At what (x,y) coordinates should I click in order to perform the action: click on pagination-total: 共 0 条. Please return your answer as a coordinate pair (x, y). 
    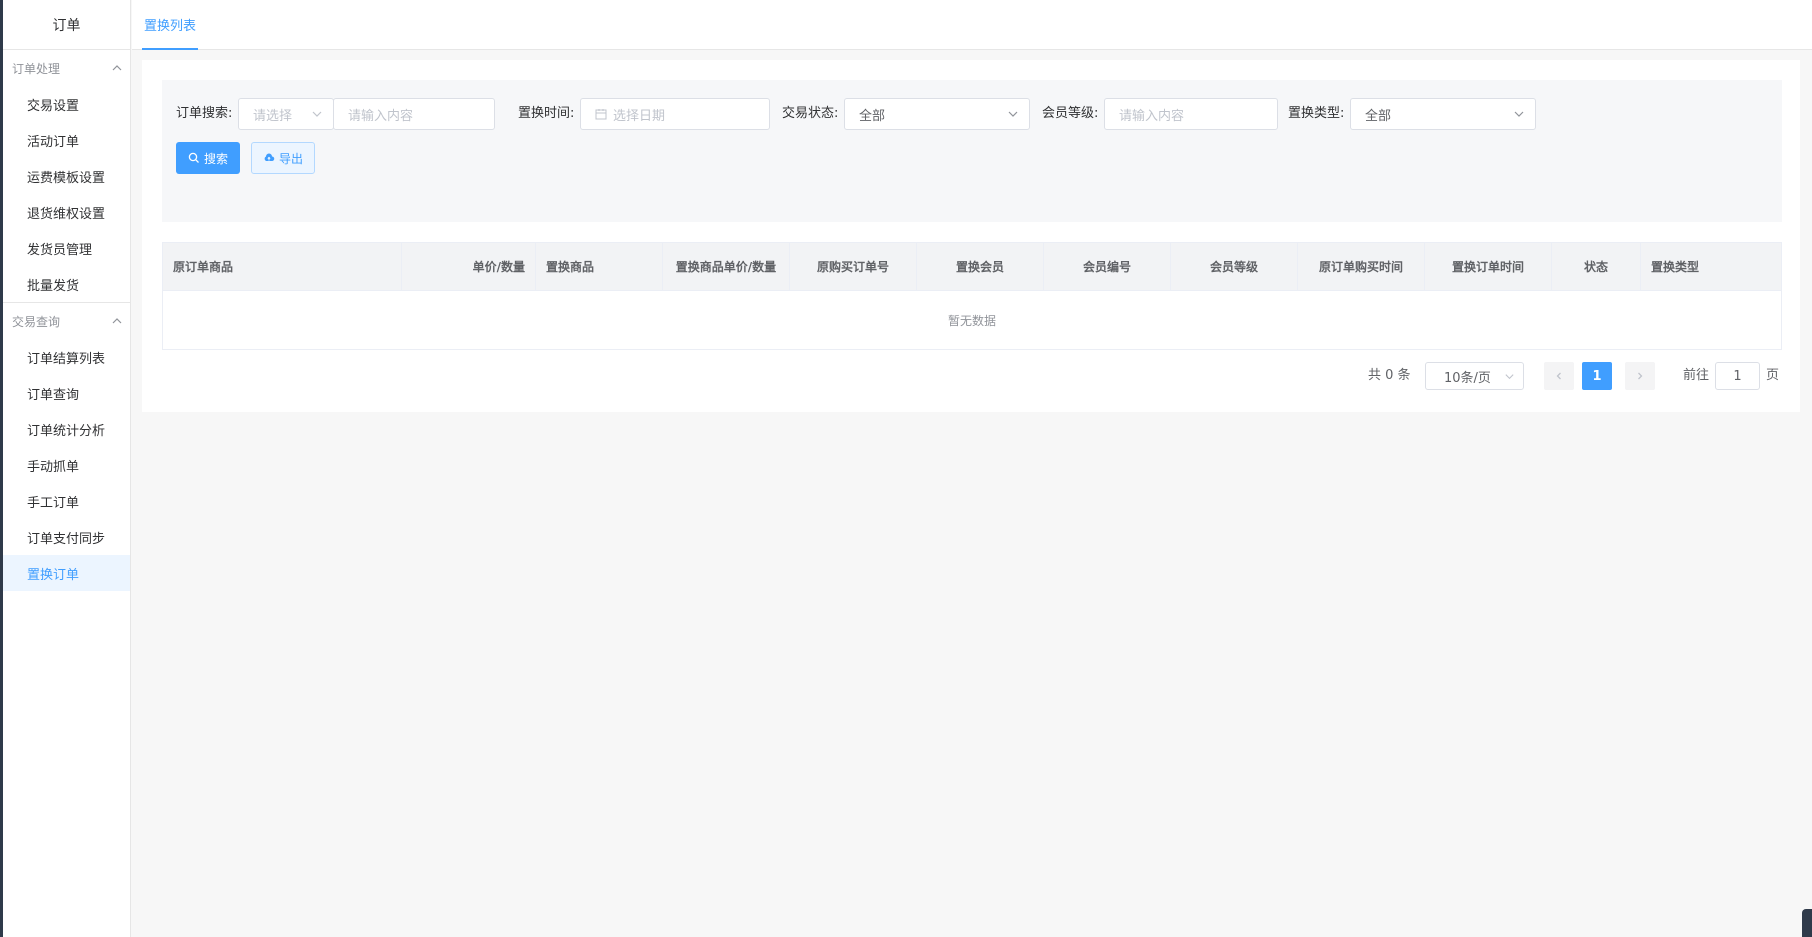
    Looking at the image, I should click on (1389, 375).